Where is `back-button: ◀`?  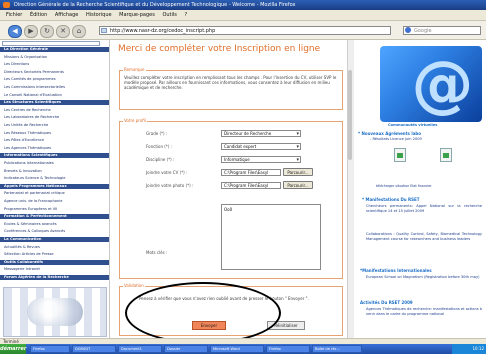 back-button: ◀ is located at coordinates (15, 31).